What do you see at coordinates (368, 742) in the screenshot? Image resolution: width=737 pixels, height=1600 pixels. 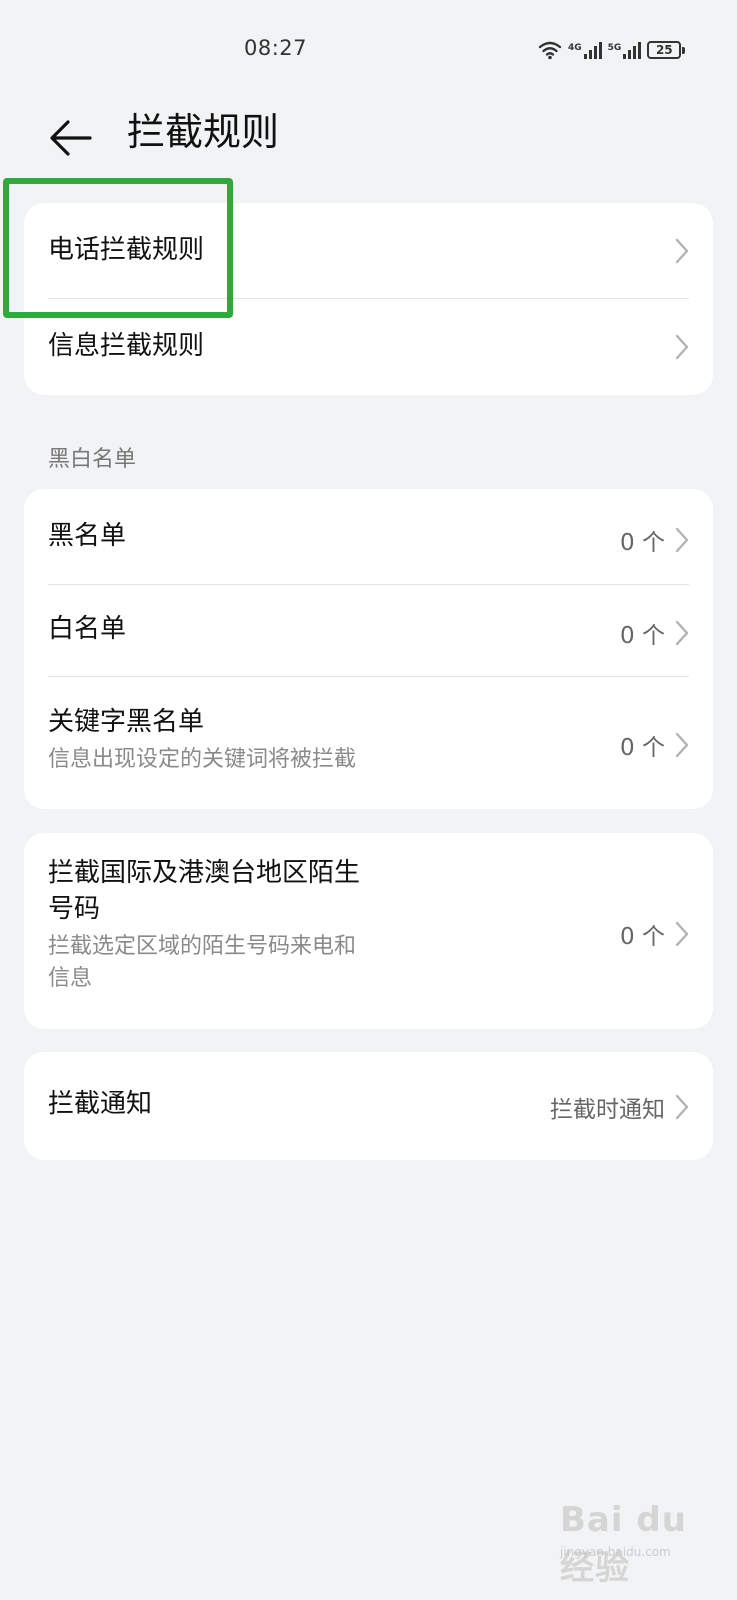 I see `keyword-blacklist-item: 关键字黑名单 信息出现设定的关键词将被拦截 0 个` at bounding box center [368, 742].